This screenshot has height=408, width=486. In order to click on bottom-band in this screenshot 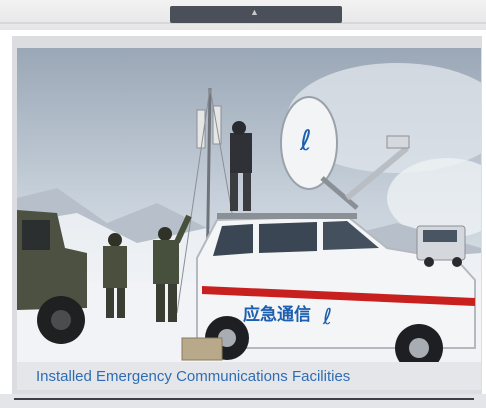, I will do `click(243, 401)`.